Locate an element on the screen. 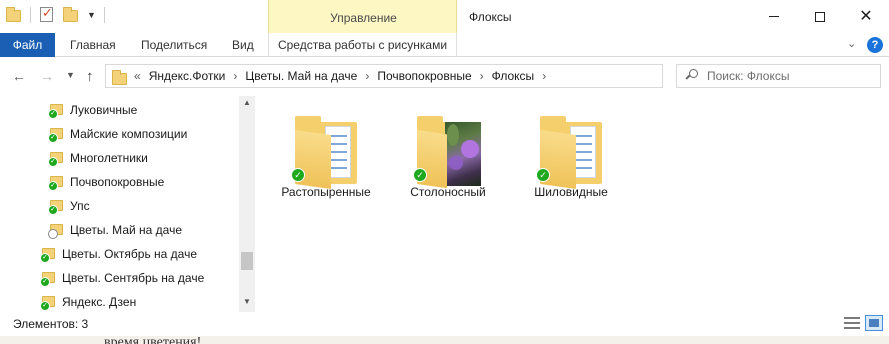  breadcrumb-item: Флоксы is located at coordinates (513, 76).